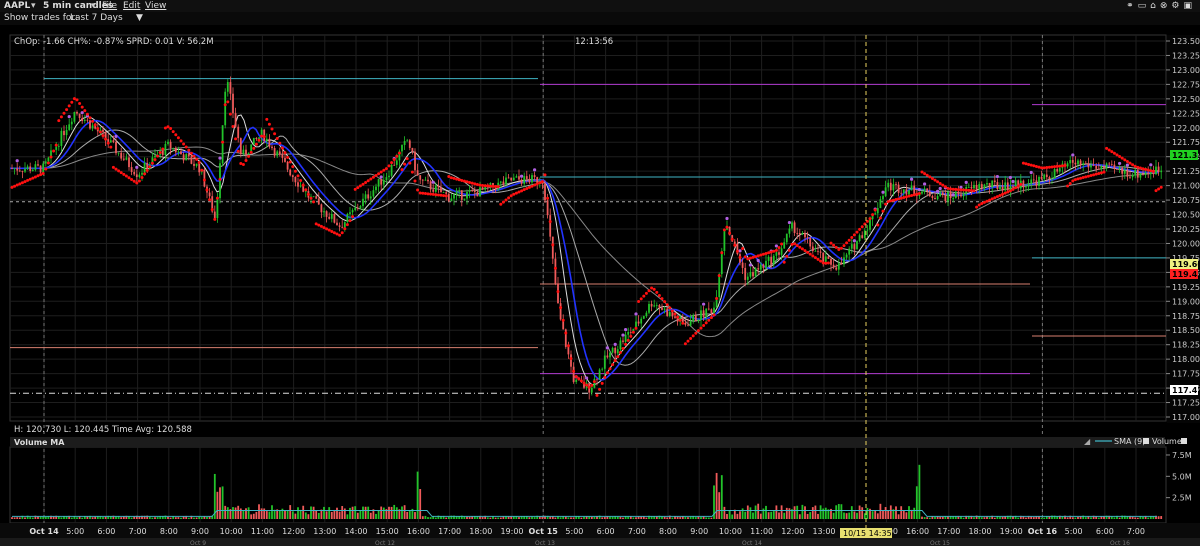 This screenshot has width=1200, height=546. What do you see at coordinates (109, 6) in the screenshot?
I see `menu-file: File` at bounding box center [109, 6].